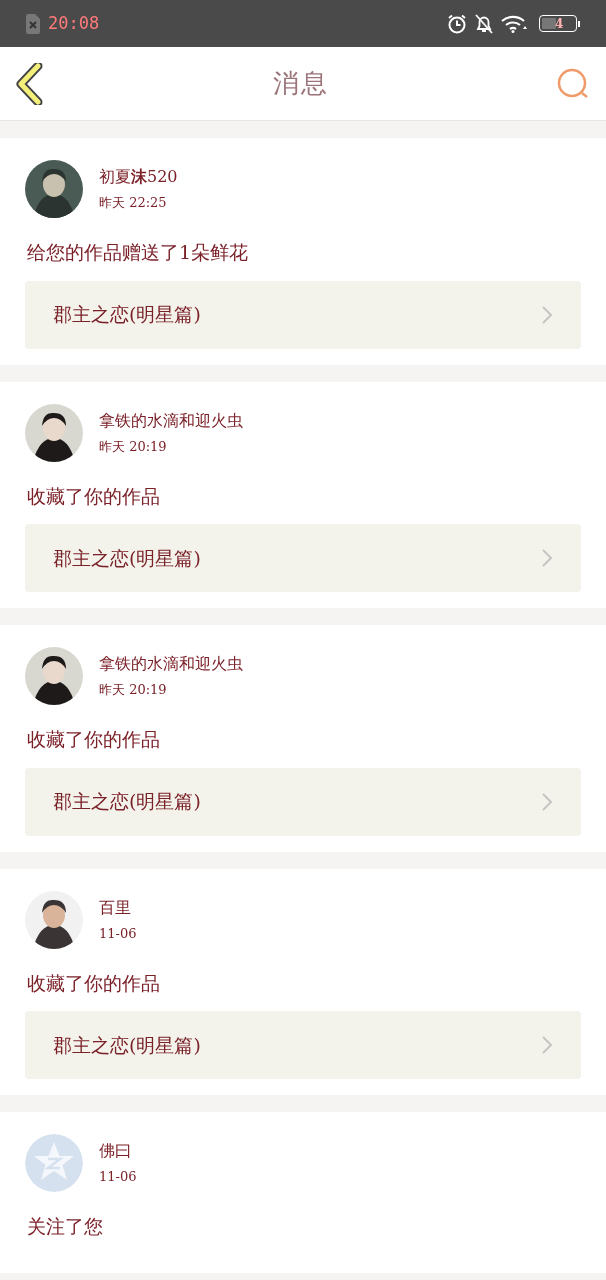  I want to click on alarm-icon, so click(457, 23).